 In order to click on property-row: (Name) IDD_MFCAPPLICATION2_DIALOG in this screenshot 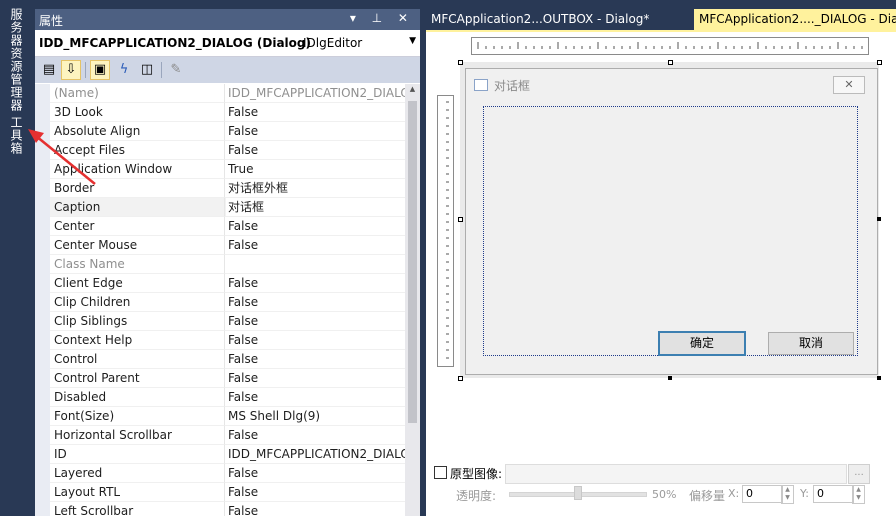, I will do `click(220, 93)`.